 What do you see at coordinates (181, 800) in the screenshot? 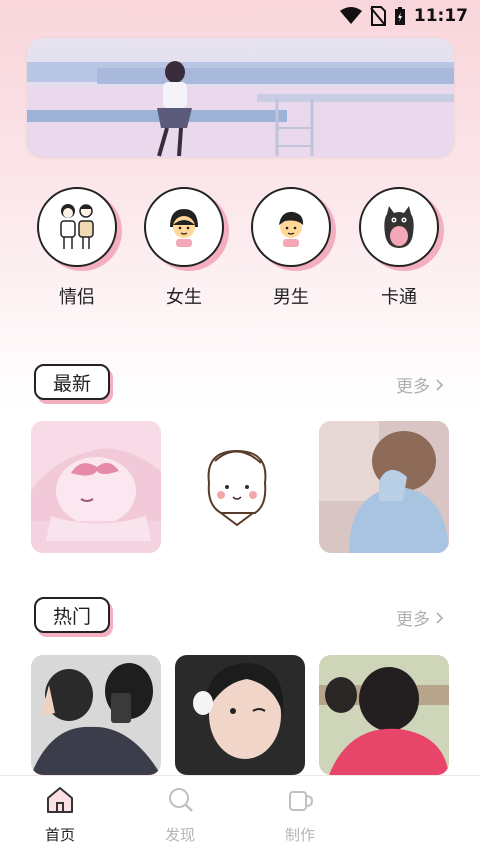
I see `discover-icon` at bounding box center [181, 800].